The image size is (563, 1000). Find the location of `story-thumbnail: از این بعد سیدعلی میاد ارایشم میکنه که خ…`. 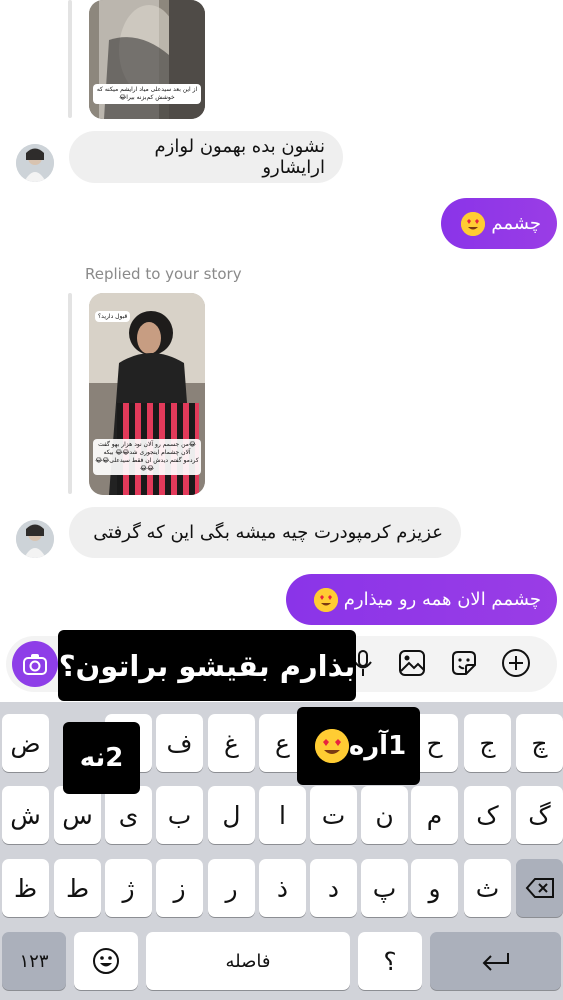

story-thumbnail: از این بعد سیدعلی میاد ارایشم میکنه که خ… is located at coordinates (147, 59).